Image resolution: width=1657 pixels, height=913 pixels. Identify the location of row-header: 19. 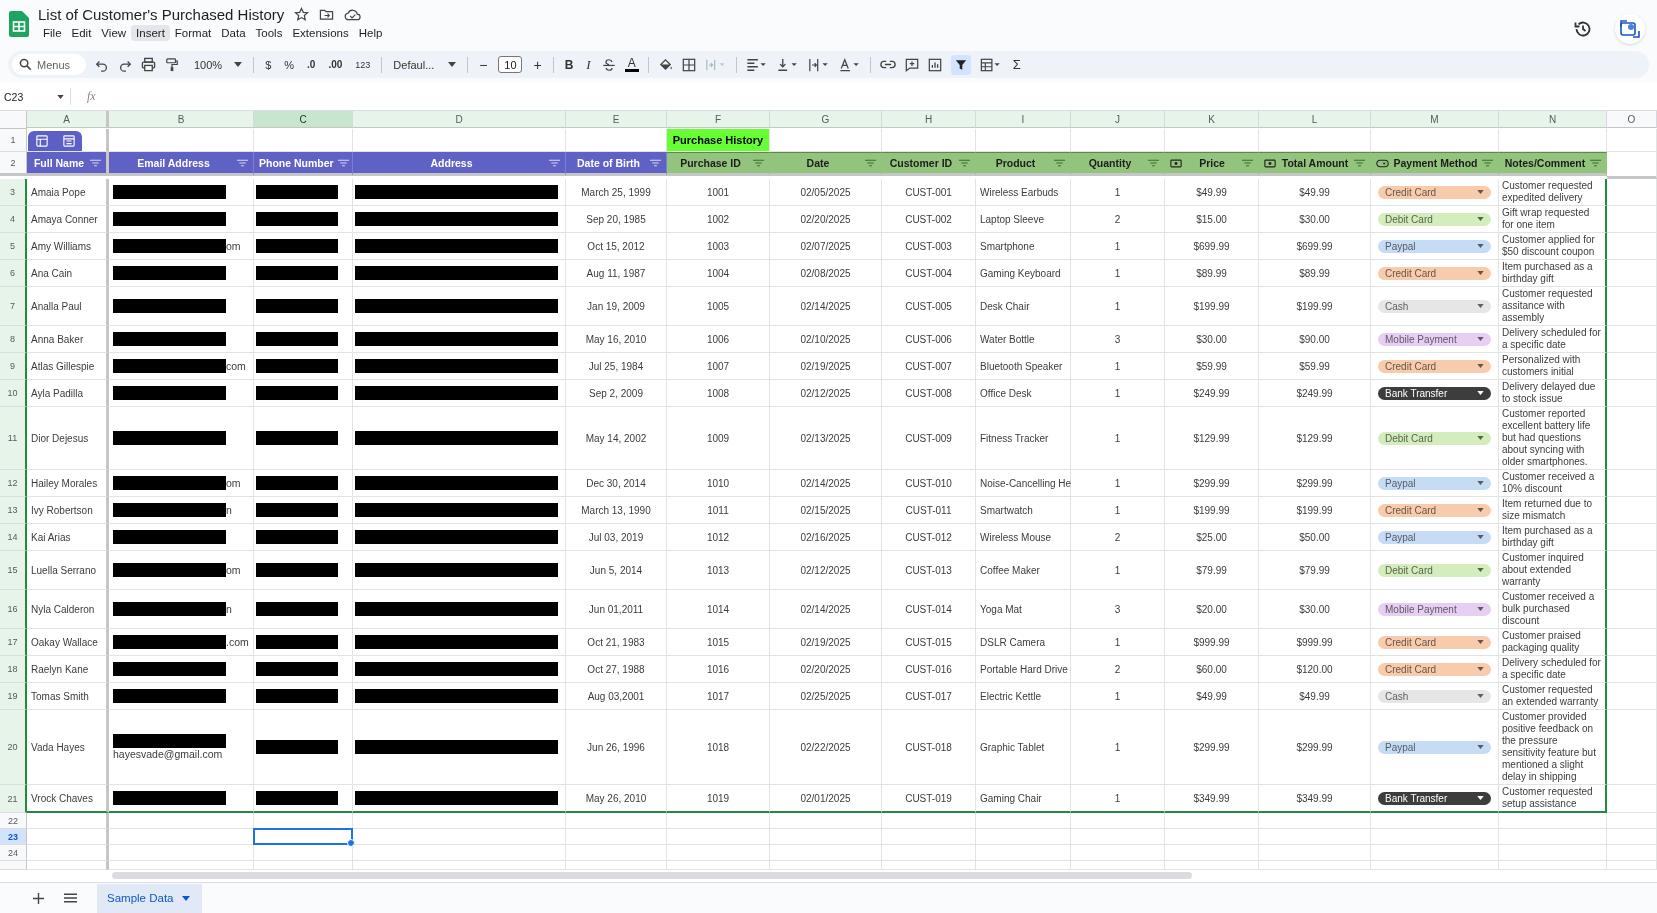
(13, 696).